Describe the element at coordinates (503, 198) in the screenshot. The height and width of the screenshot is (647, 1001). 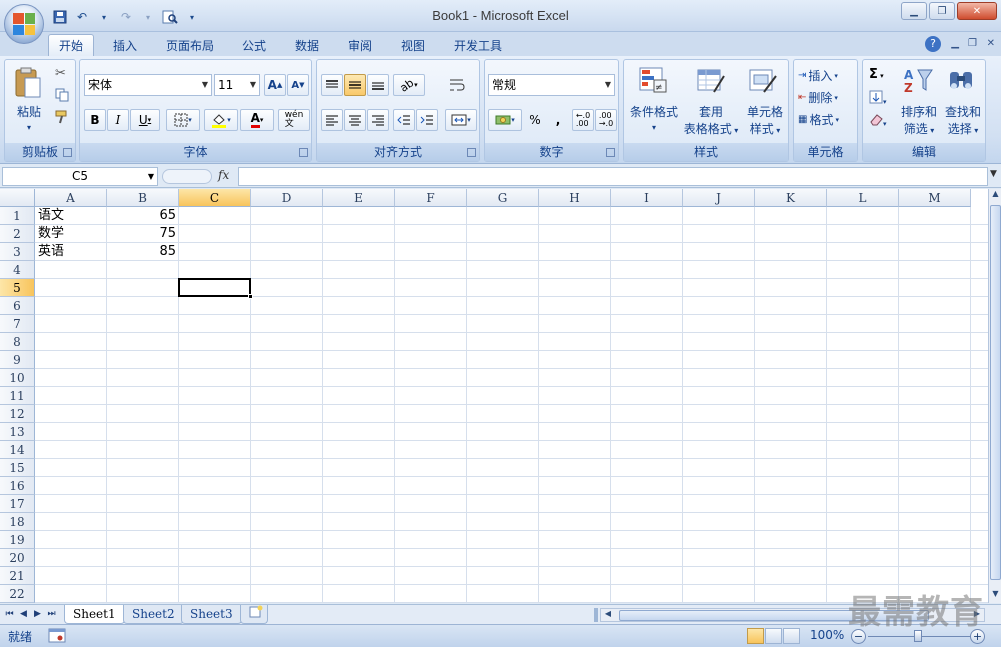
I see `column-header-G: G` at that location.